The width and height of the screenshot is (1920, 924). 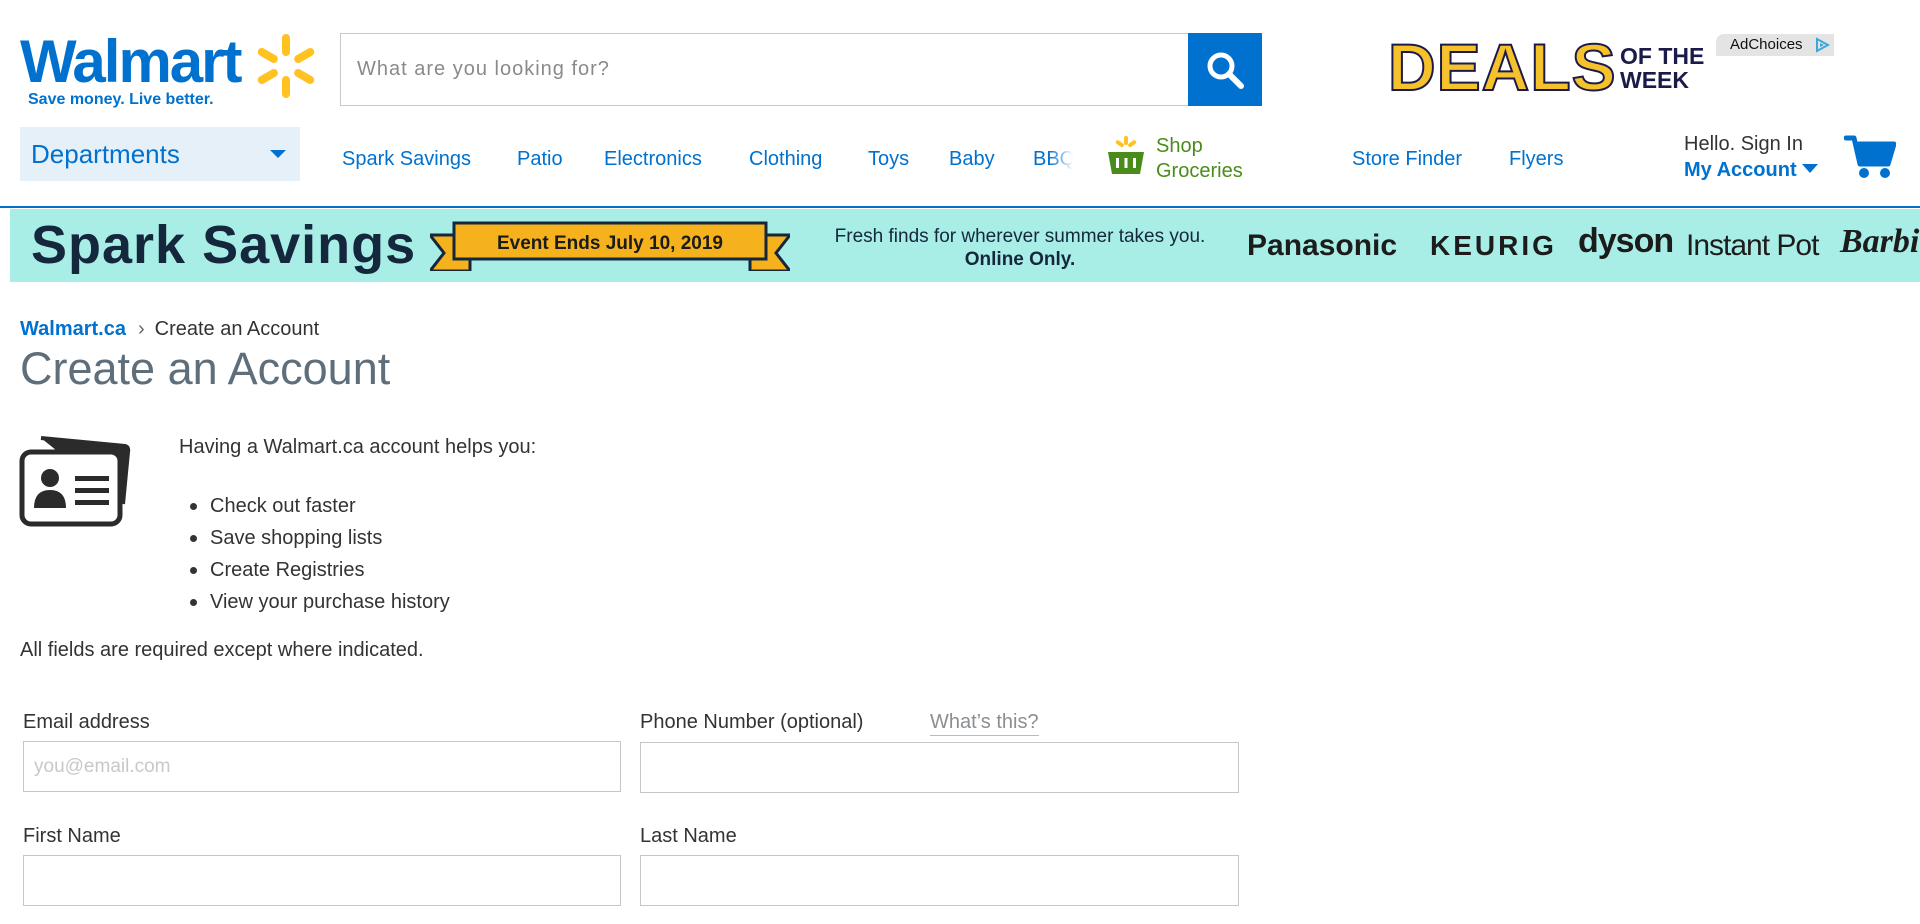 I want to click on event-end-text: Event Ends July 10, 2019, so click(x=609, y=243).